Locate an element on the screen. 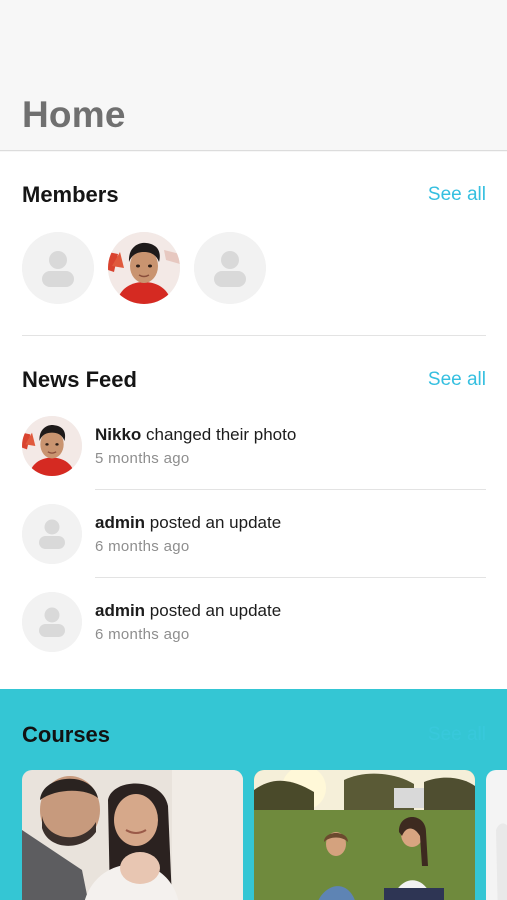 This screenshot has height=900, width=507. section-divider is located at coordinates (254, 335).